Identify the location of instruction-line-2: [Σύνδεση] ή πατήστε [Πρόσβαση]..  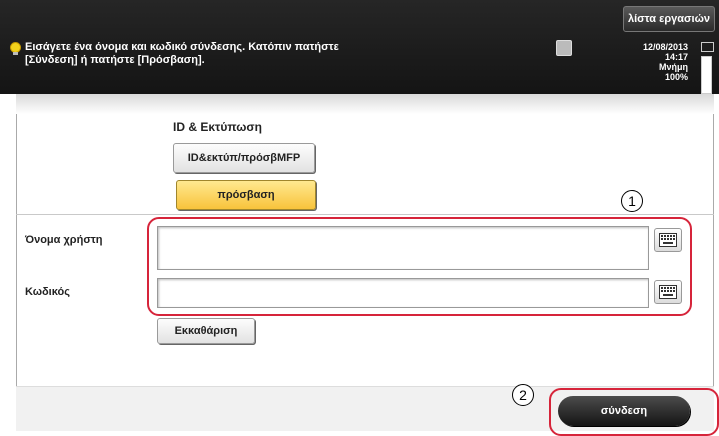
(115, 60).